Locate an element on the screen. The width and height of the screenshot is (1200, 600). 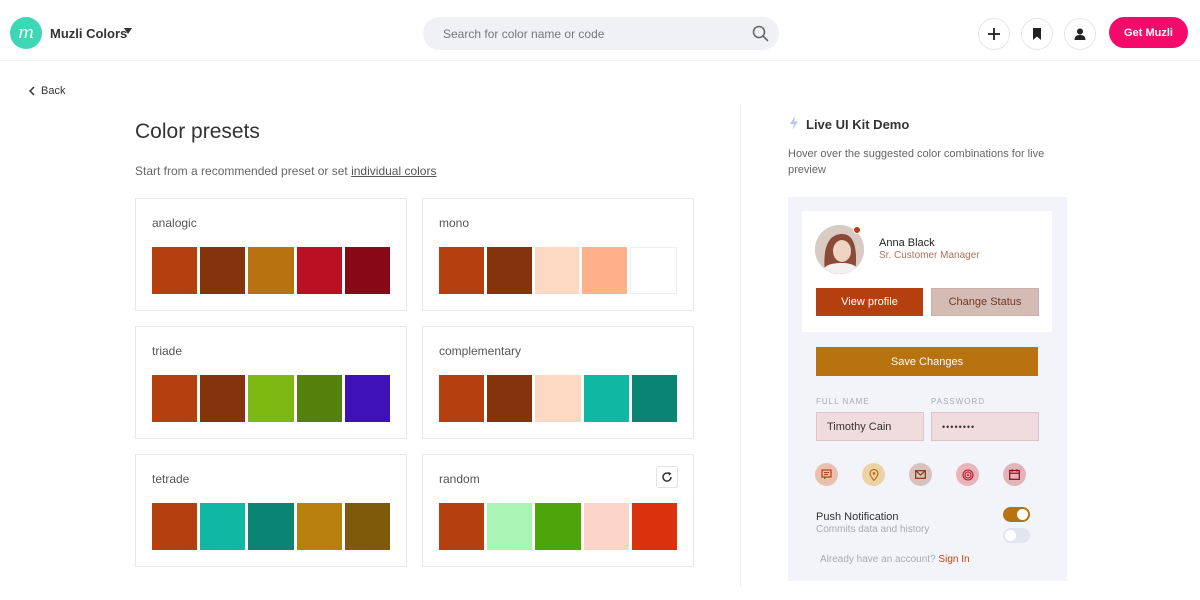
refresh-icon is located at coordinates (667, 476).